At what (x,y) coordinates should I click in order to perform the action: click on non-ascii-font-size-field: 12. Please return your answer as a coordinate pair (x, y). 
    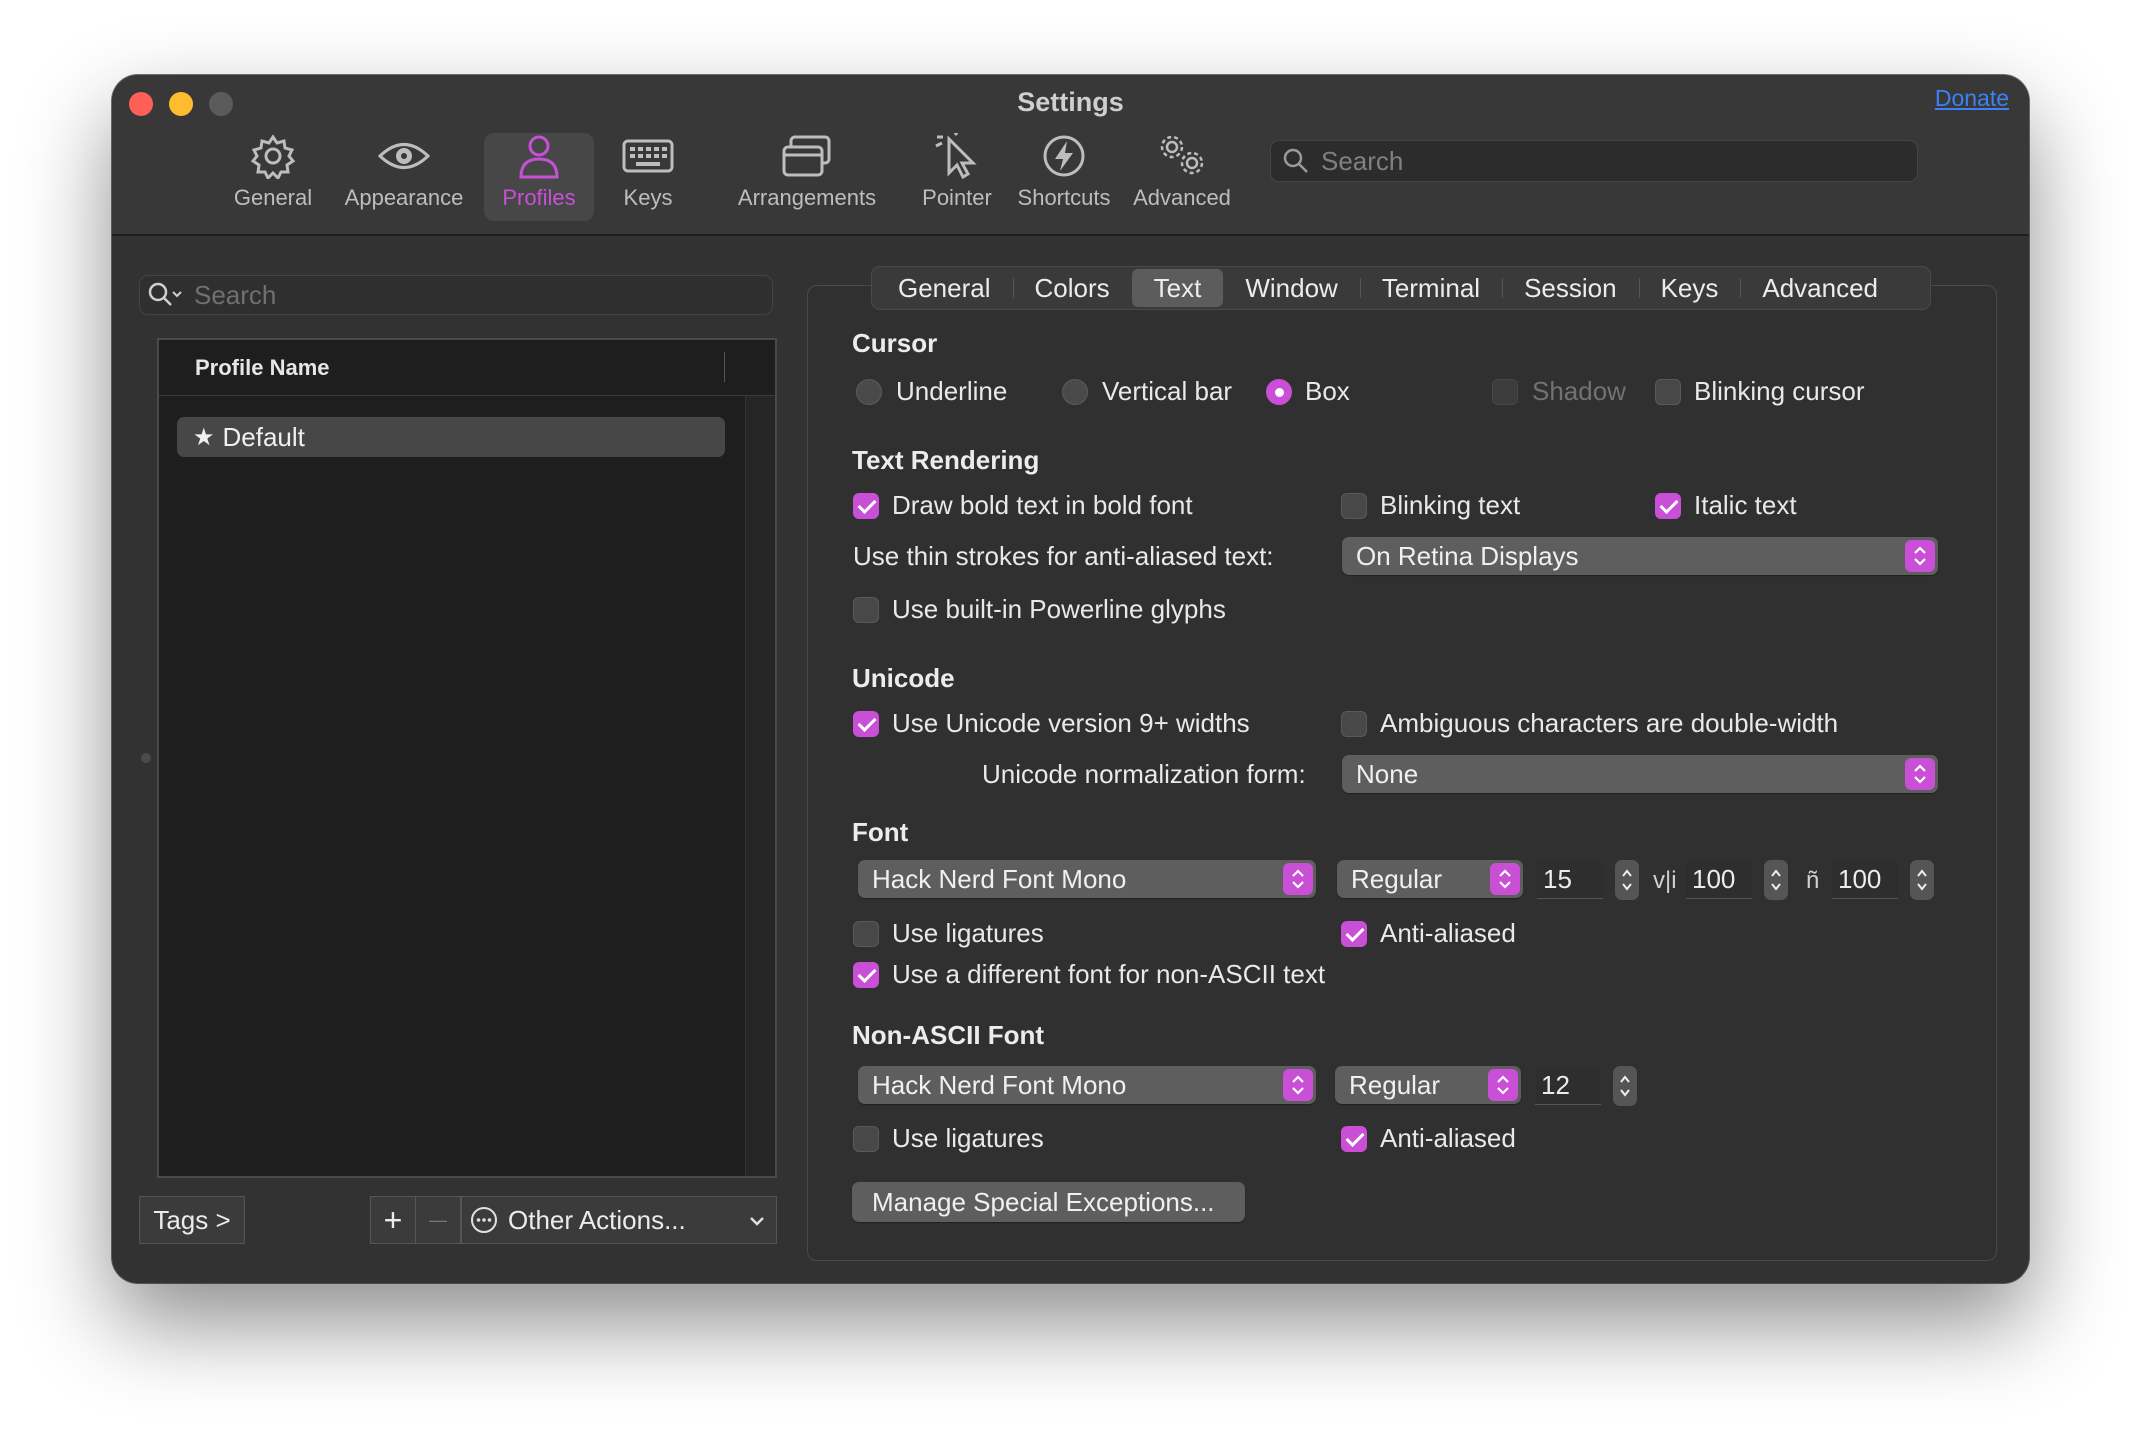
    Looking at the image, I should click on (1568, 1086).